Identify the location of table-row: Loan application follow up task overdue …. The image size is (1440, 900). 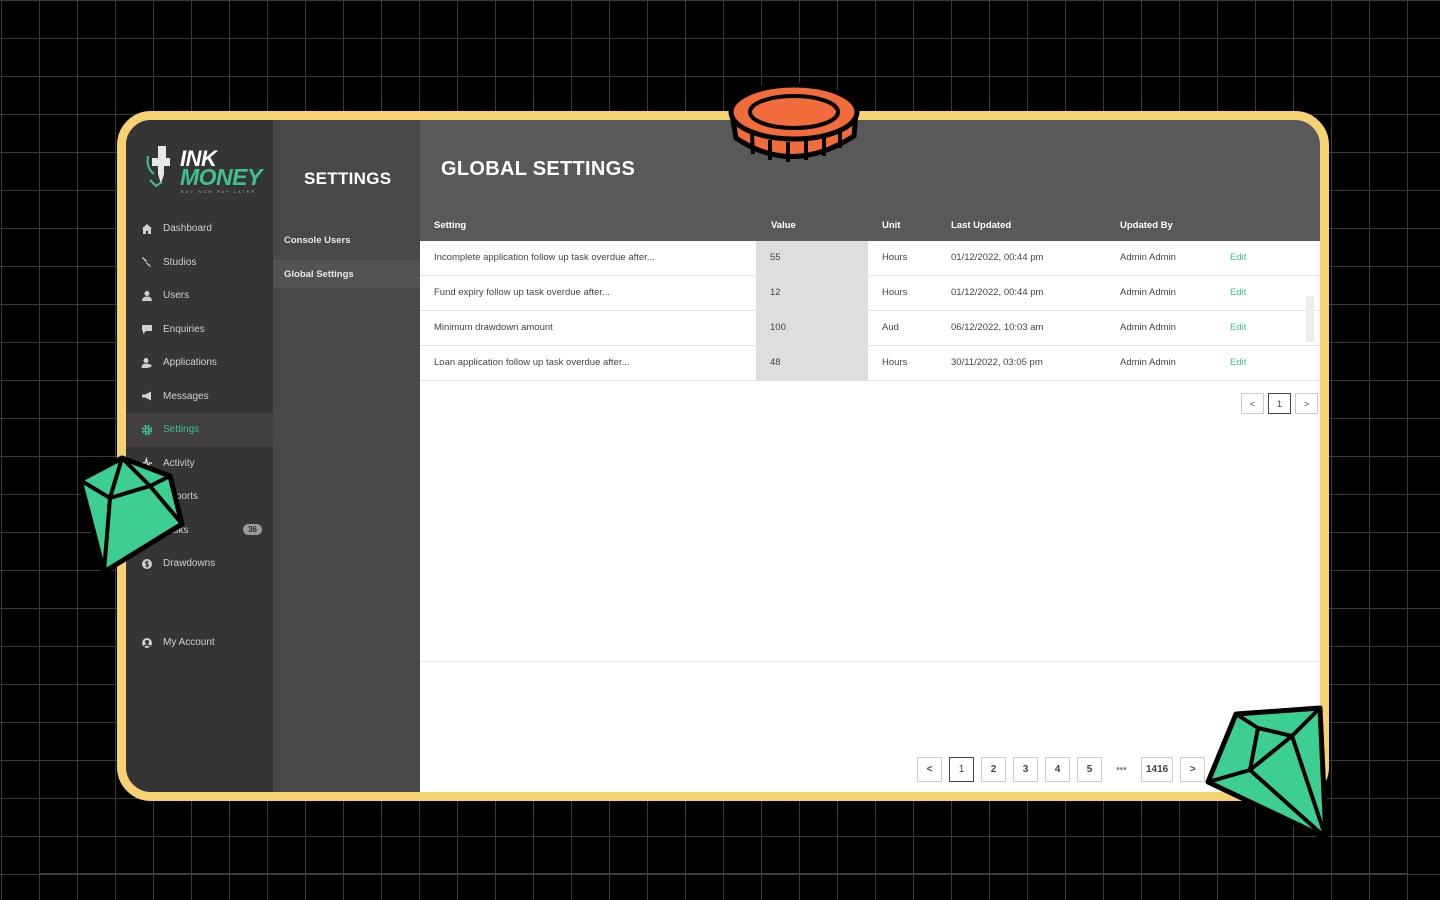
(870, 363).